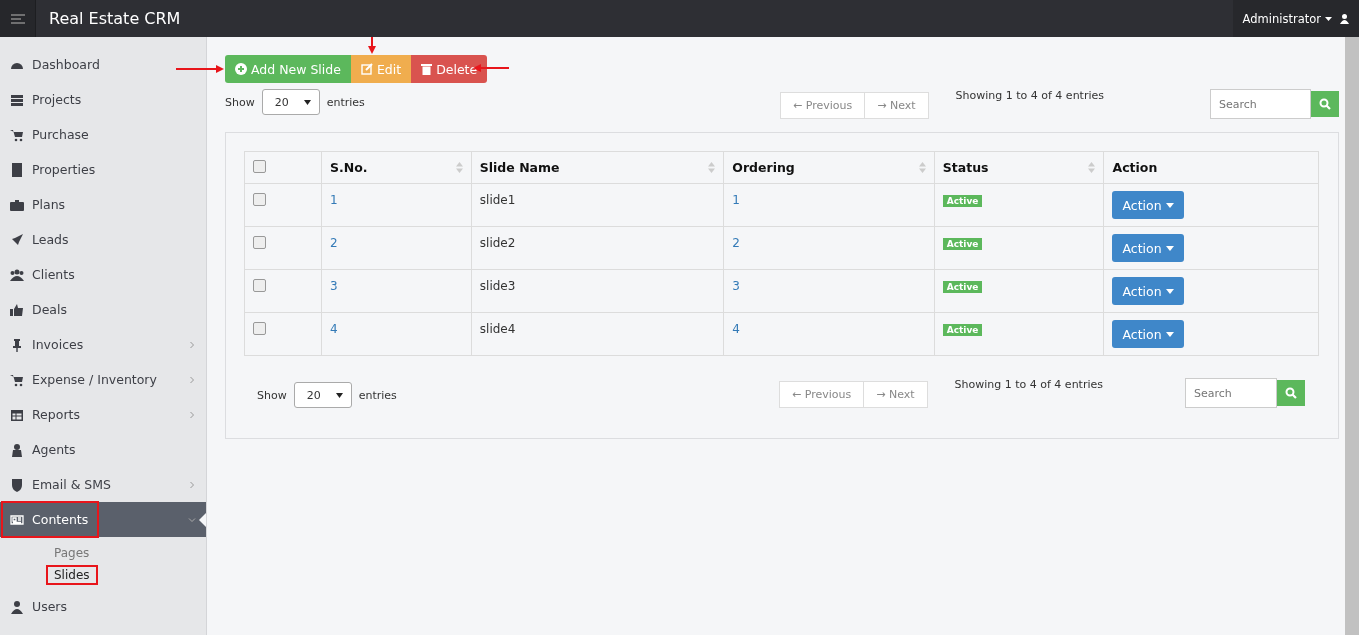 Image resolution: width=1359 pixels, height=635 pixels. I want to click on slide-name: slide2, so click(497, 243).